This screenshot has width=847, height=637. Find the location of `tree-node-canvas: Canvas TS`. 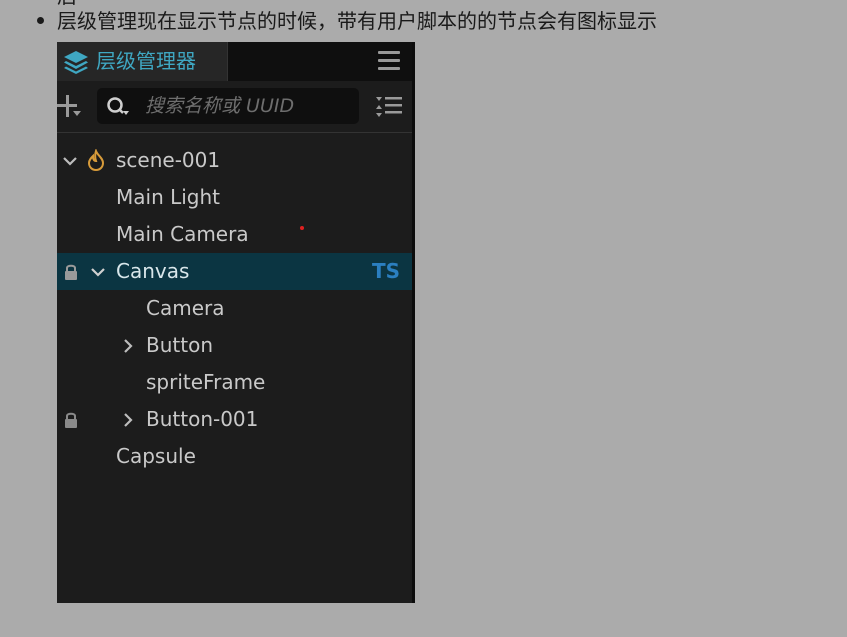

tree-node-canvas: Canvas TS is located at coordinates (234, 271).